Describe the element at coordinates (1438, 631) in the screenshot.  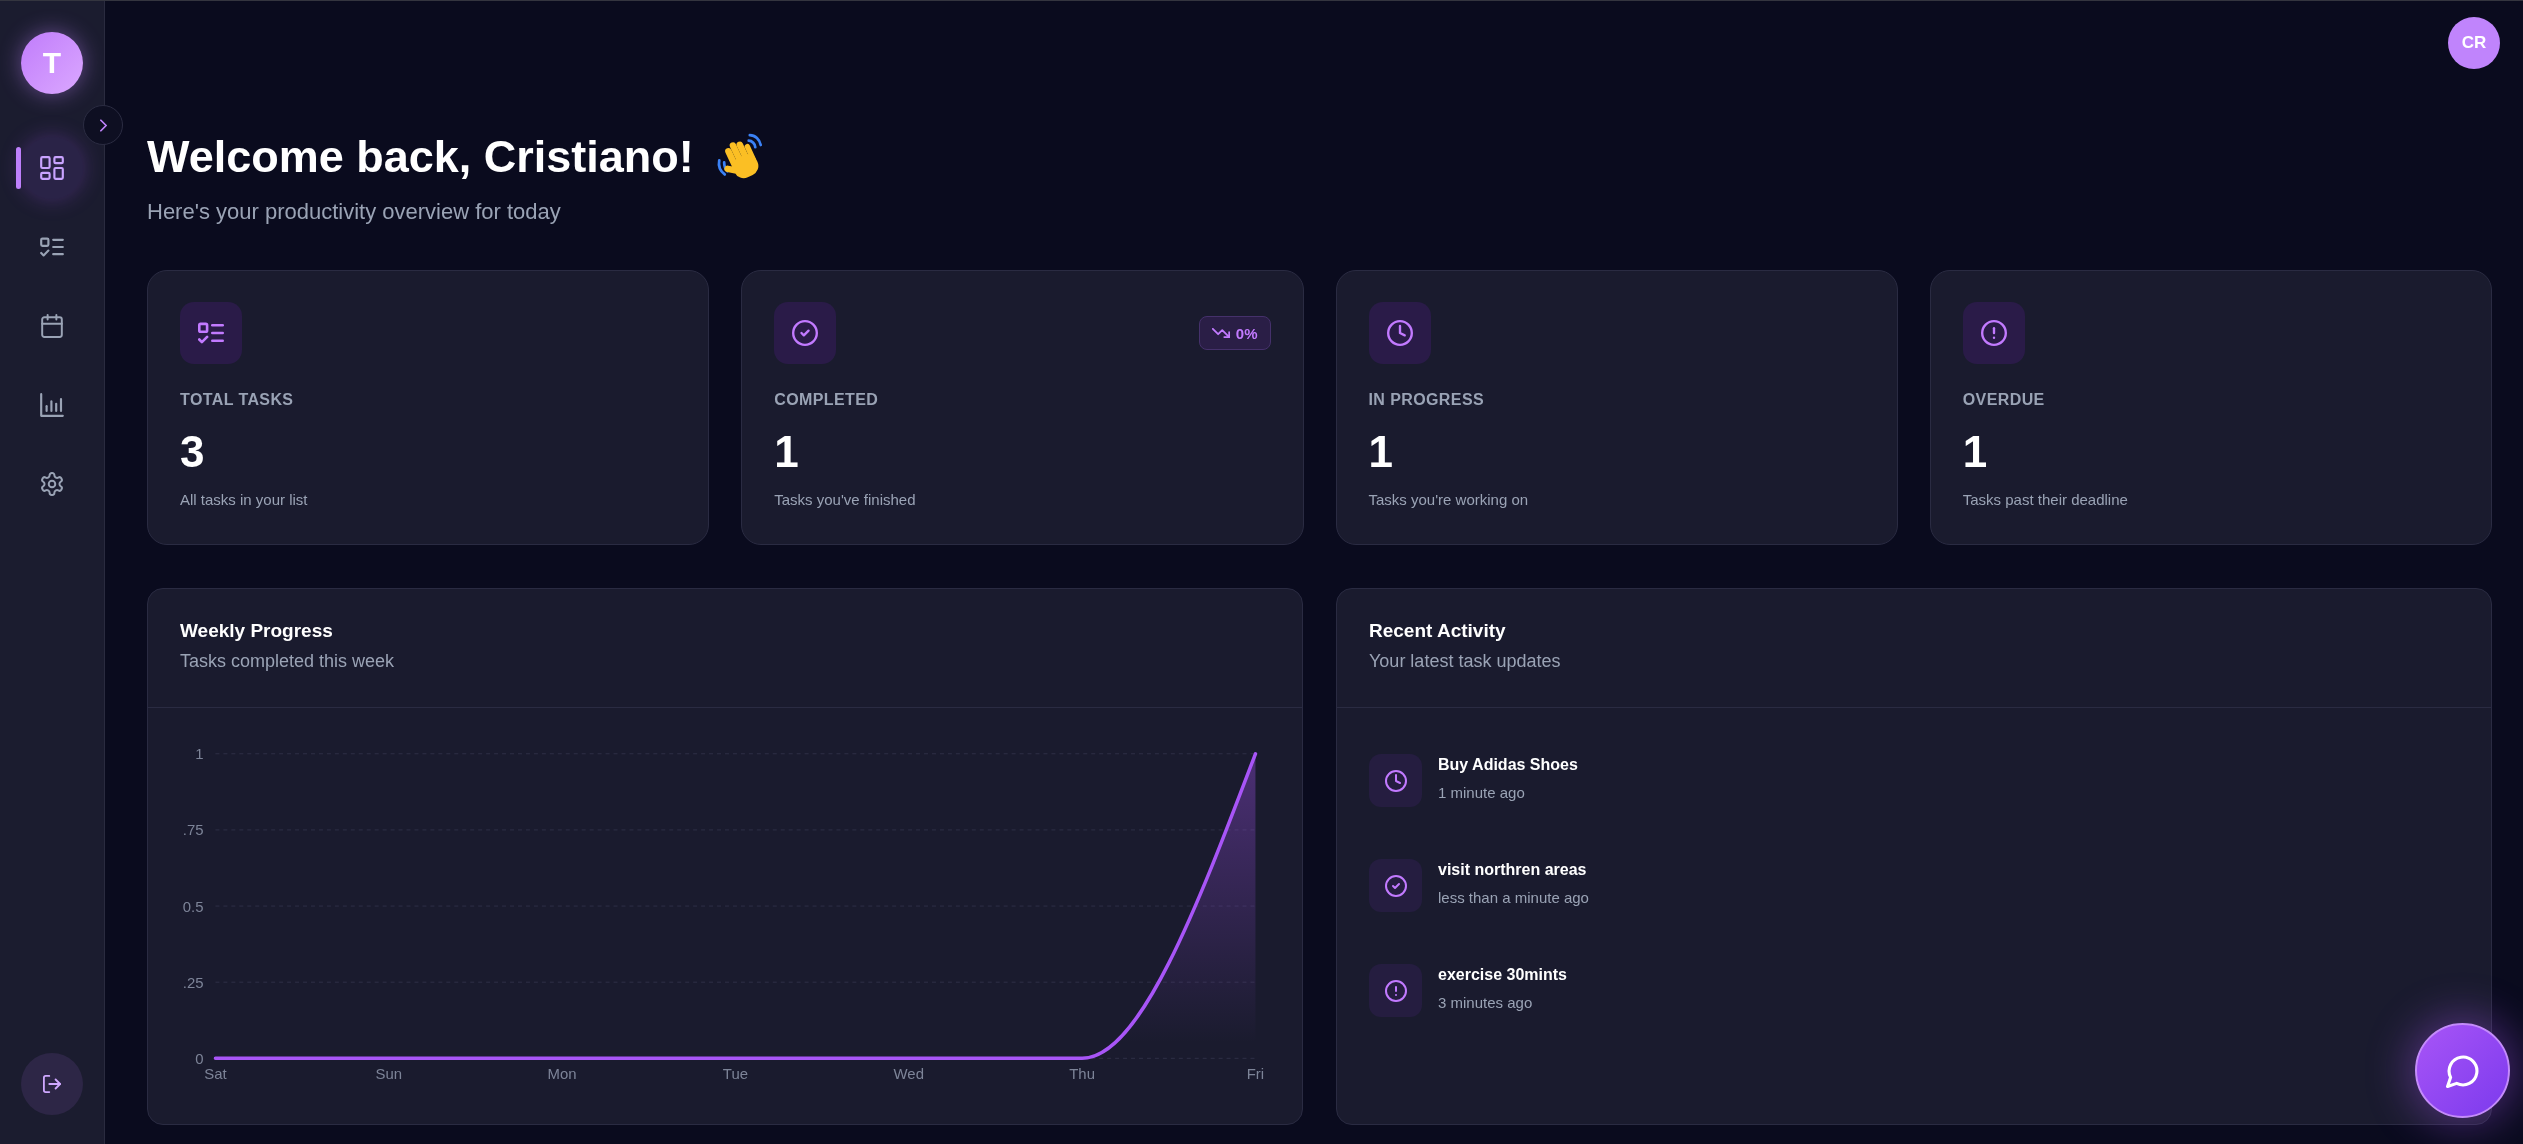
I see `panel-title: Recent Activity` at that location.